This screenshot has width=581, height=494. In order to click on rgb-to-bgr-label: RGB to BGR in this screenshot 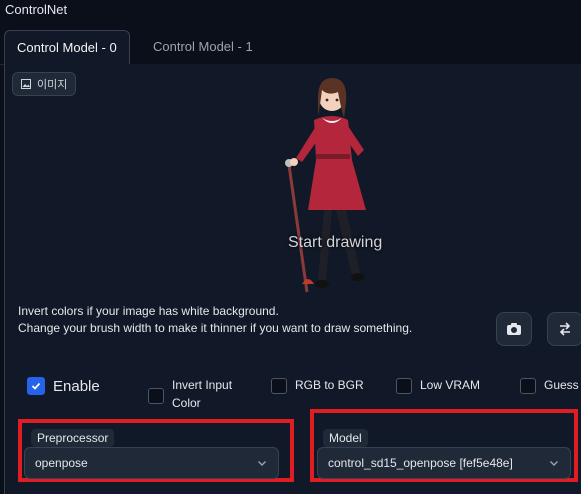, I will do `click(329, 385)`.